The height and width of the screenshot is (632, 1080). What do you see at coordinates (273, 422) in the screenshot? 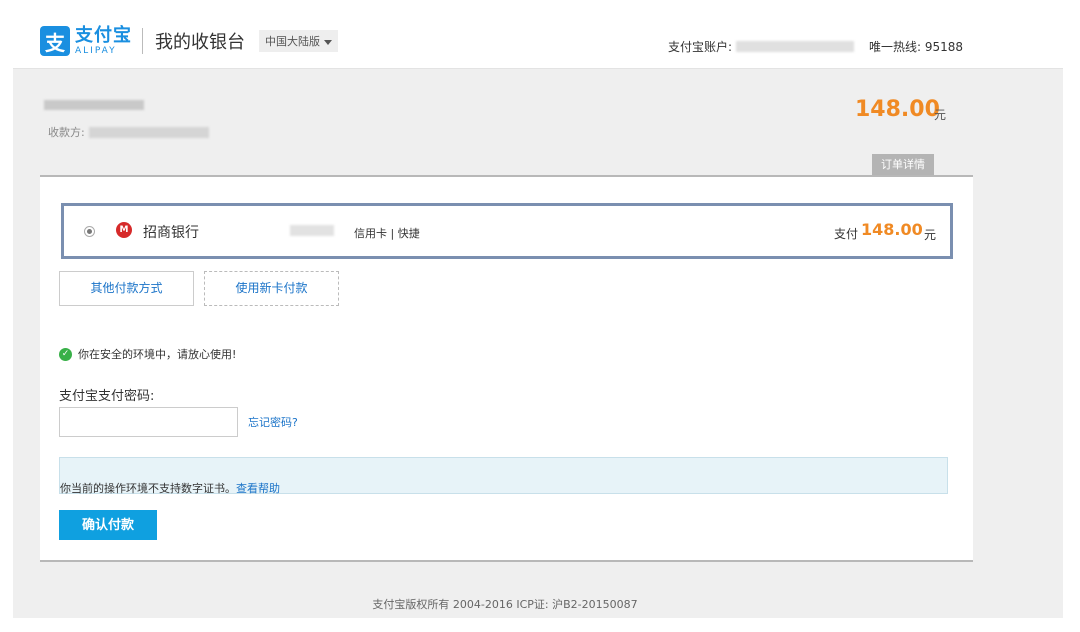
I see `forgot-password-link: 忘记密码?` at bounding box center [273, 422].